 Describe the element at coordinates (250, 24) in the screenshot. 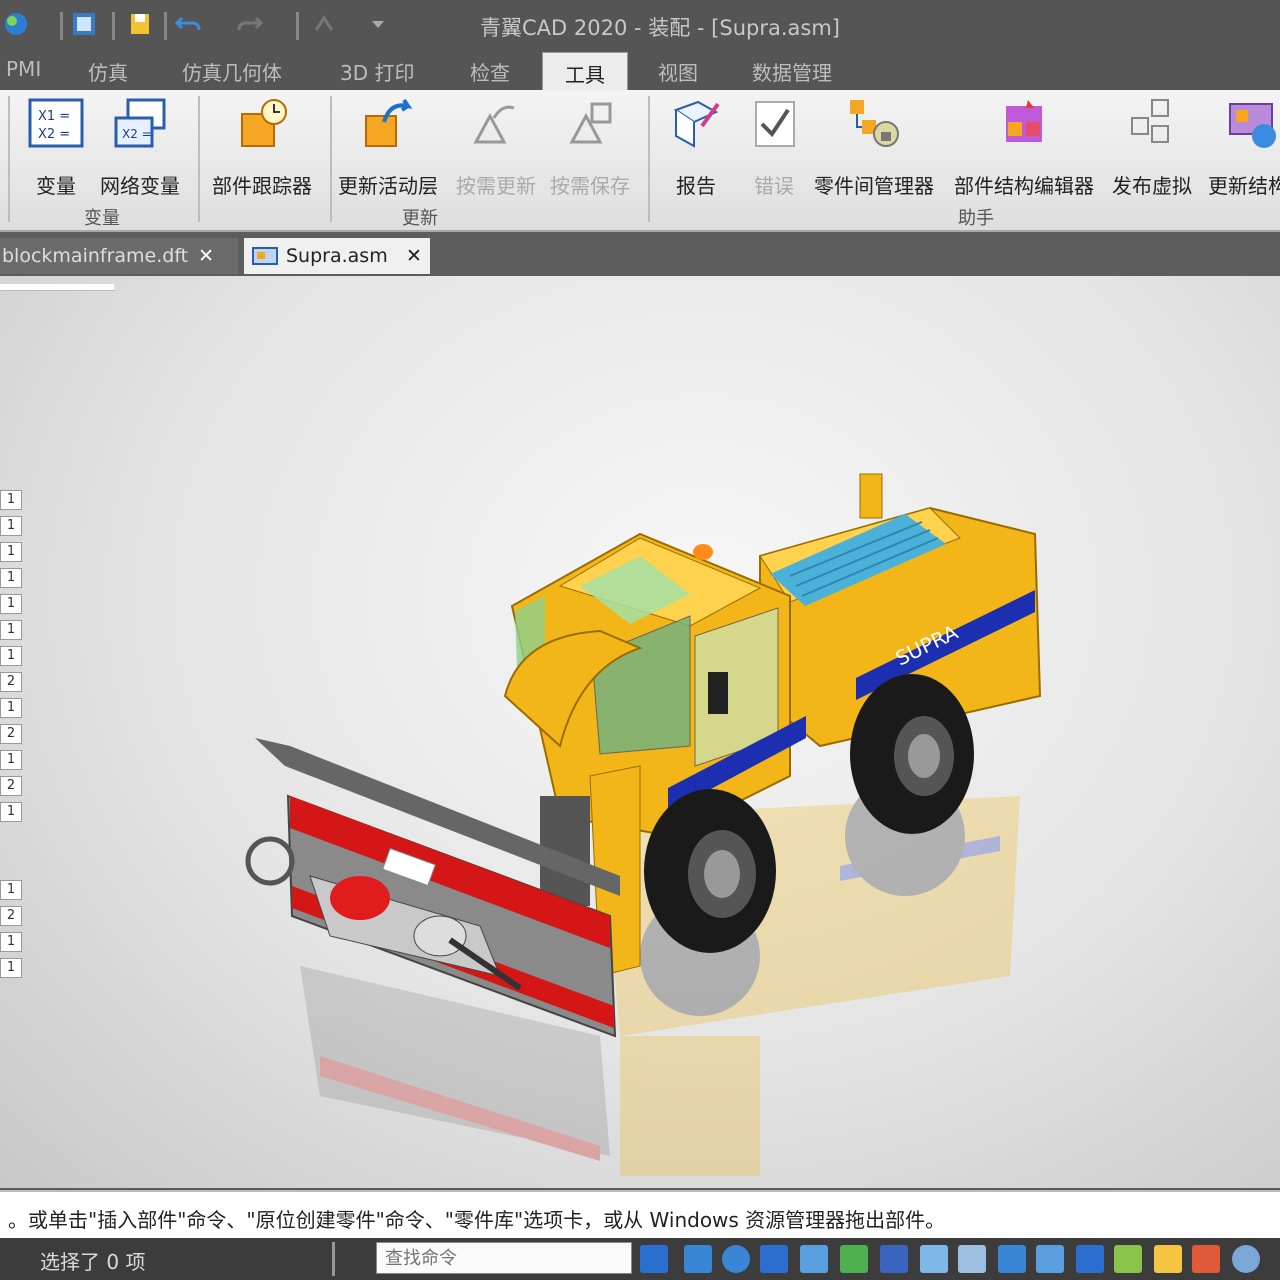

I see `redo-icon` at that location.